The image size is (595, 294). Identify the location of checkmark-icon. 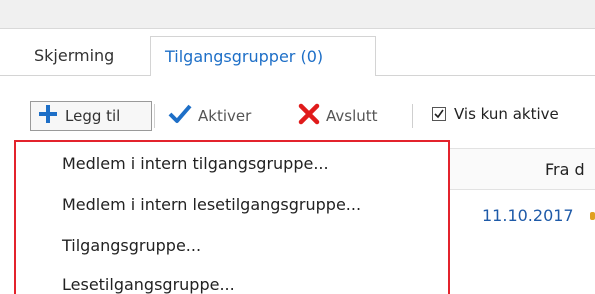
(180, 116).